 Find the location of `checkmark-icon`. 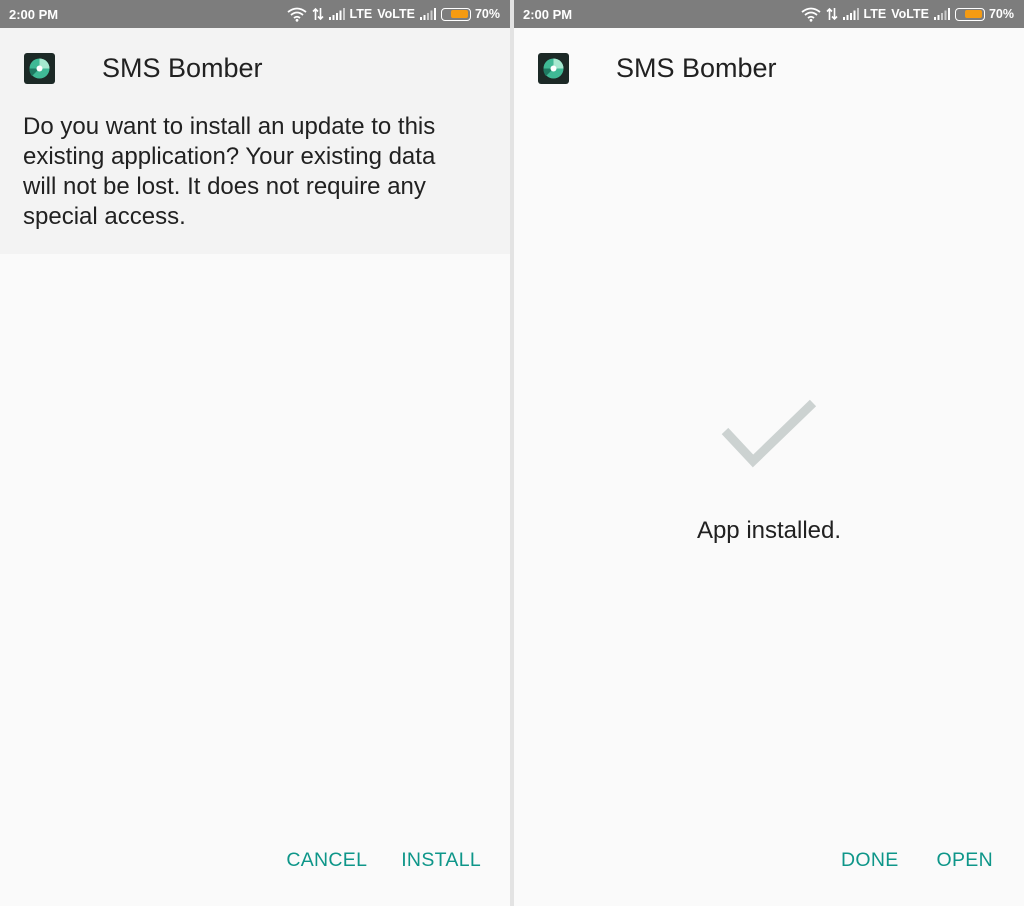

checkmark-icon is located at coordinates (769, 433).